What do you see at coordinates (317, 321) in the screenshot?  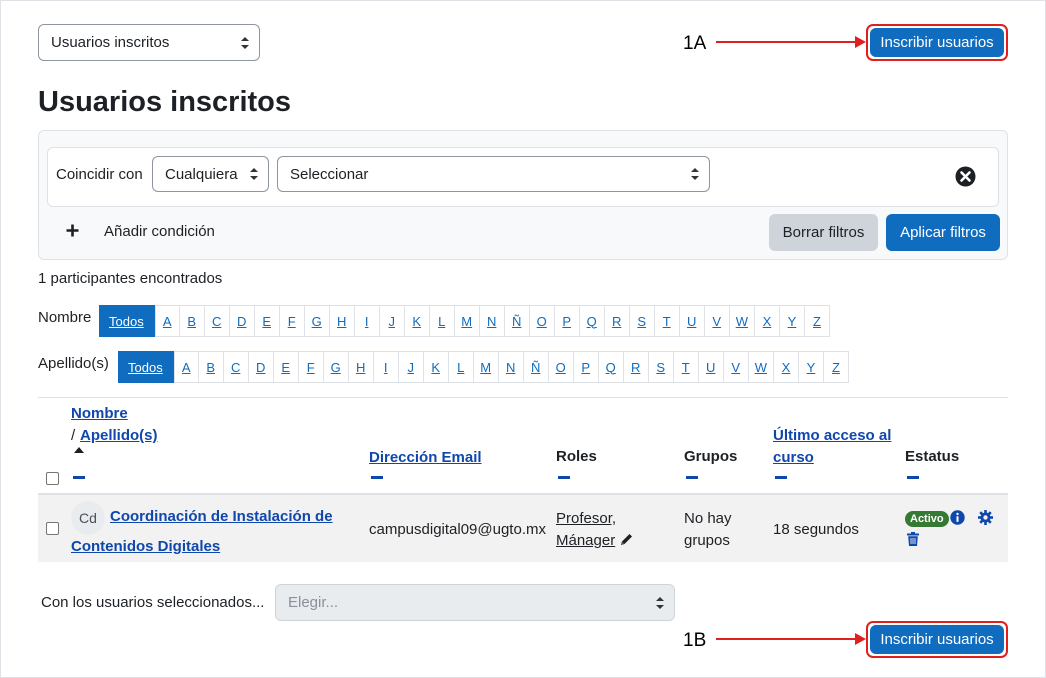 I see `first-name-letter-6: G` at bounding box center [317, 321].